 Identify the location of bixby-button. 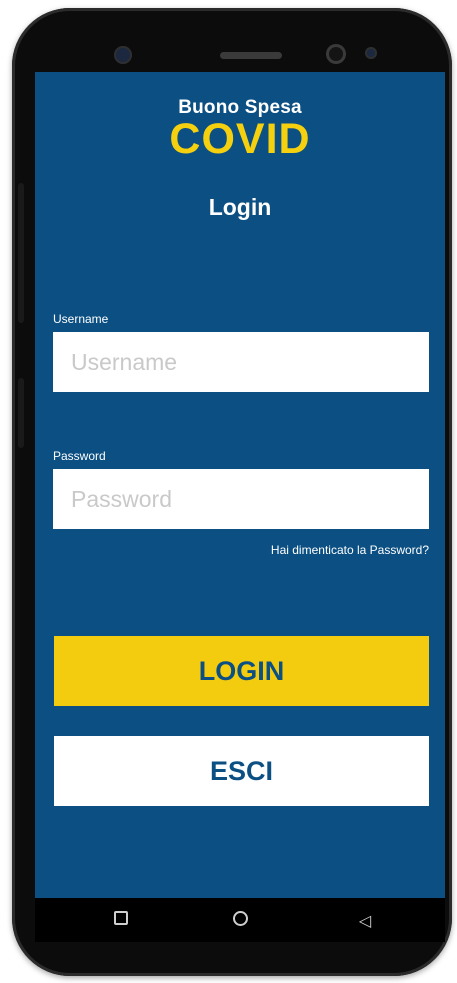
(21, 413).